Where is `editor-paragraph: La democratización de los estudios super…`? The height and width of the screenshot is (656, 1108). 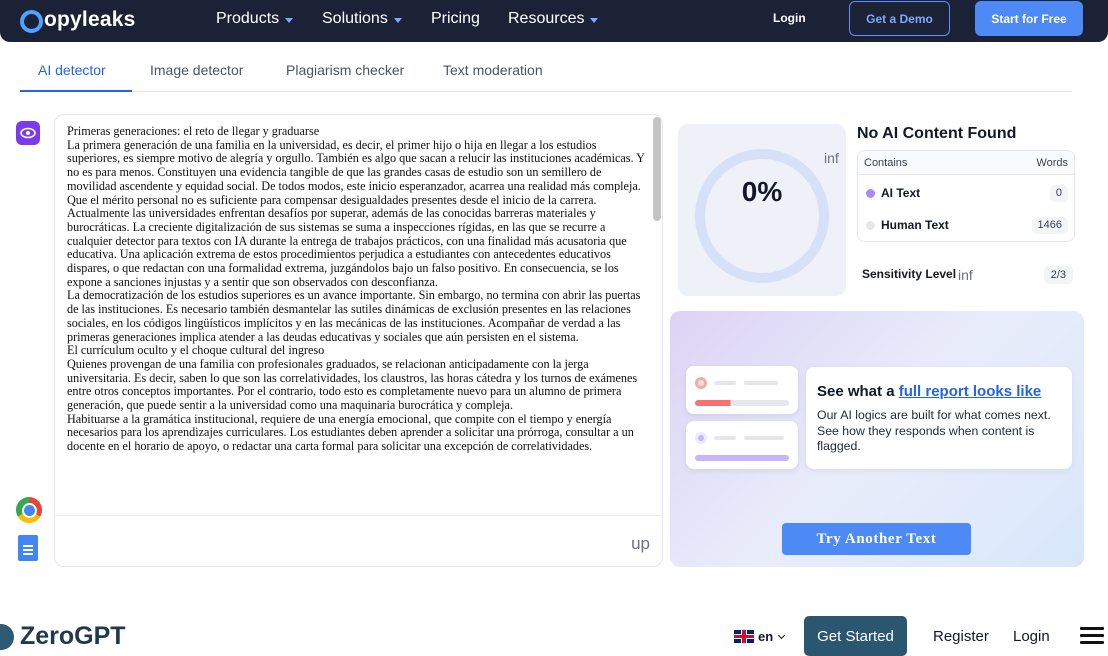
editor-paragraph: La democratización de los estudios super… is located at coordinates (354, 316).